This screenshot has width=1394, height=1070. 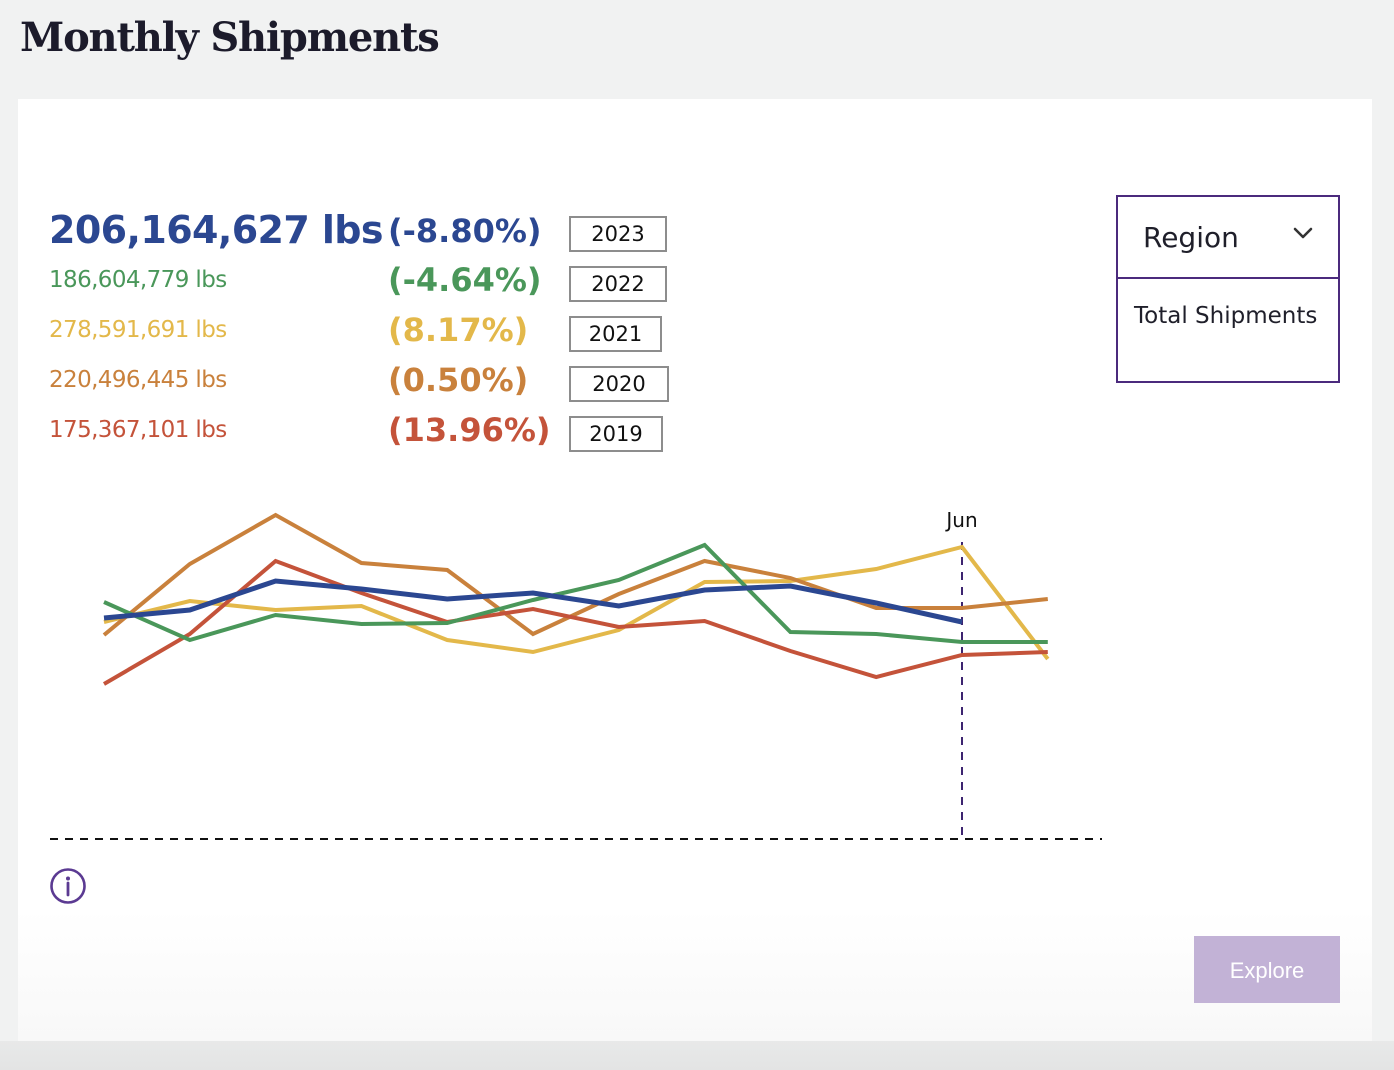 I want to click on series-line-2021, so click(x=576, y=602).